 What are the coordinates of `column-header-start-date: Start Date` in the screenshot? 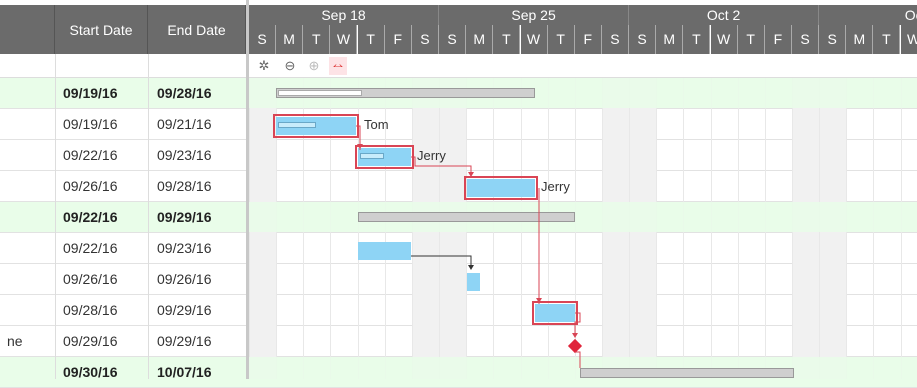 It's located at (101, 29).